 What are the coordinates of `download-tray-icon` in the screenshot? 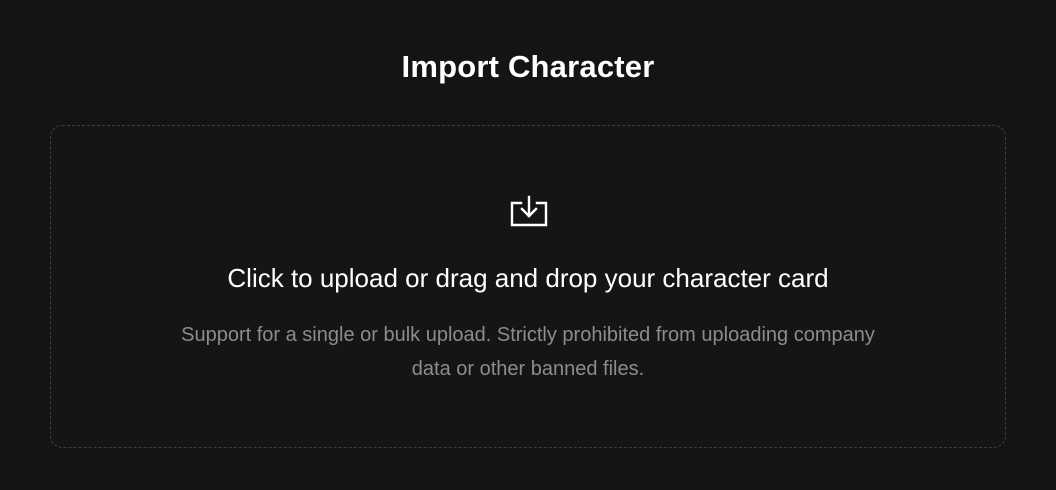 It's located at (529, 211).